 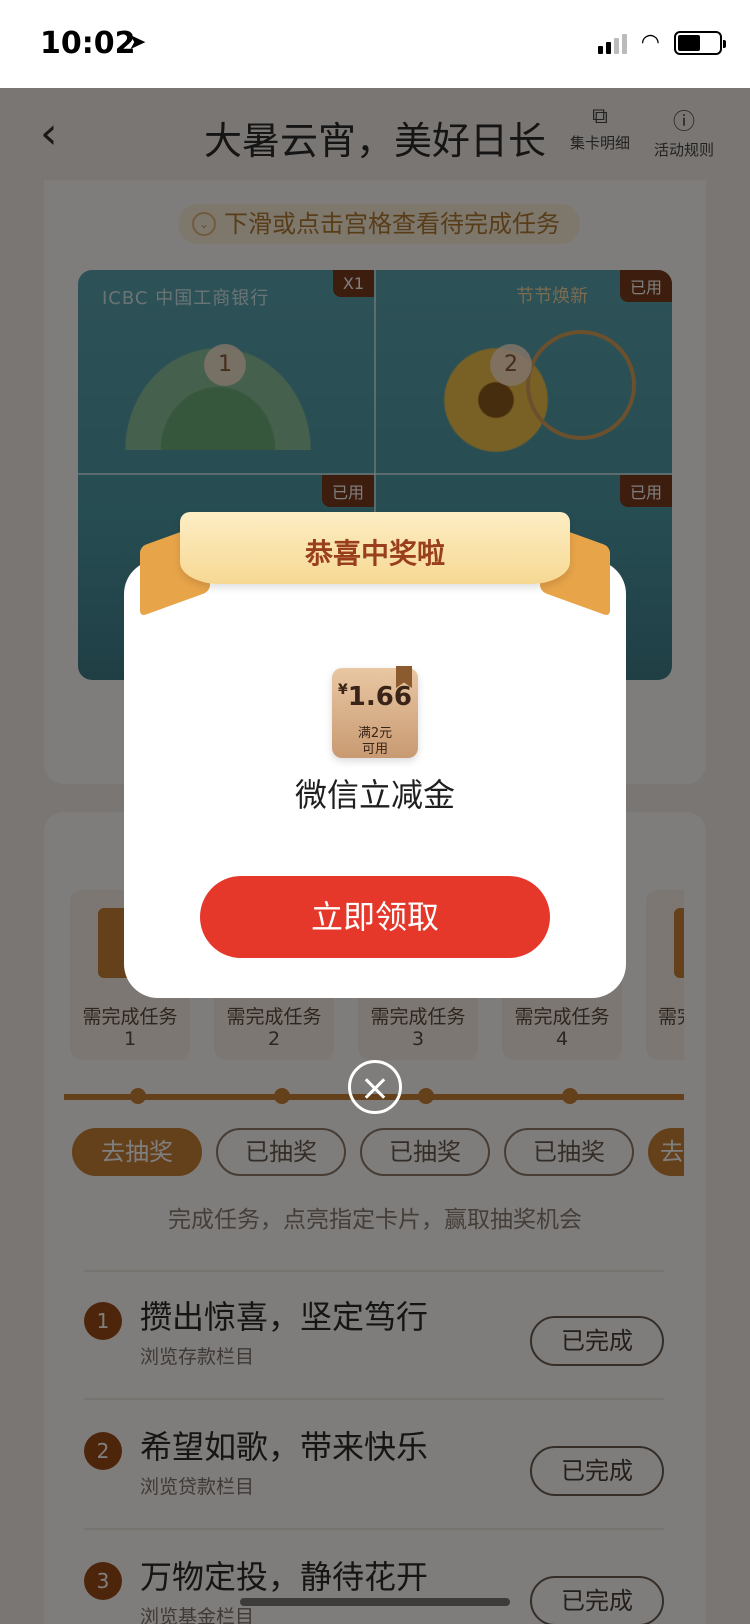 What do you see at coordinates (375, 1602) in the screenshot?
I see `home-indicator` at bounding box center [375, 1602].